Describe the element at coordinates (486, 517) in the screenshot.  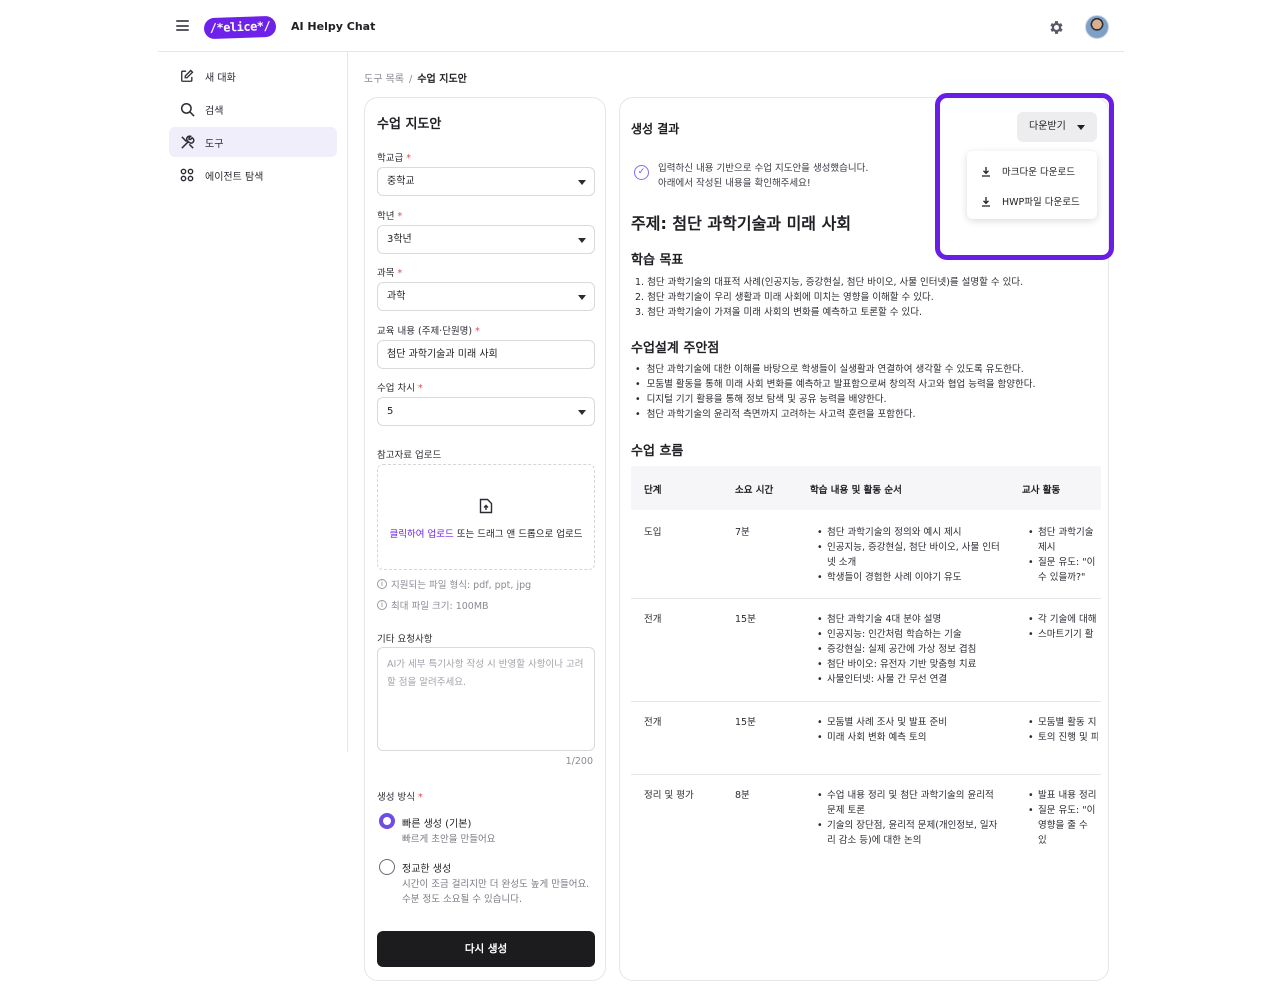
I see `file-dropzone: 클릭하여 업로드 또는 드래그 앤 드롭으로 업로드` at that location.